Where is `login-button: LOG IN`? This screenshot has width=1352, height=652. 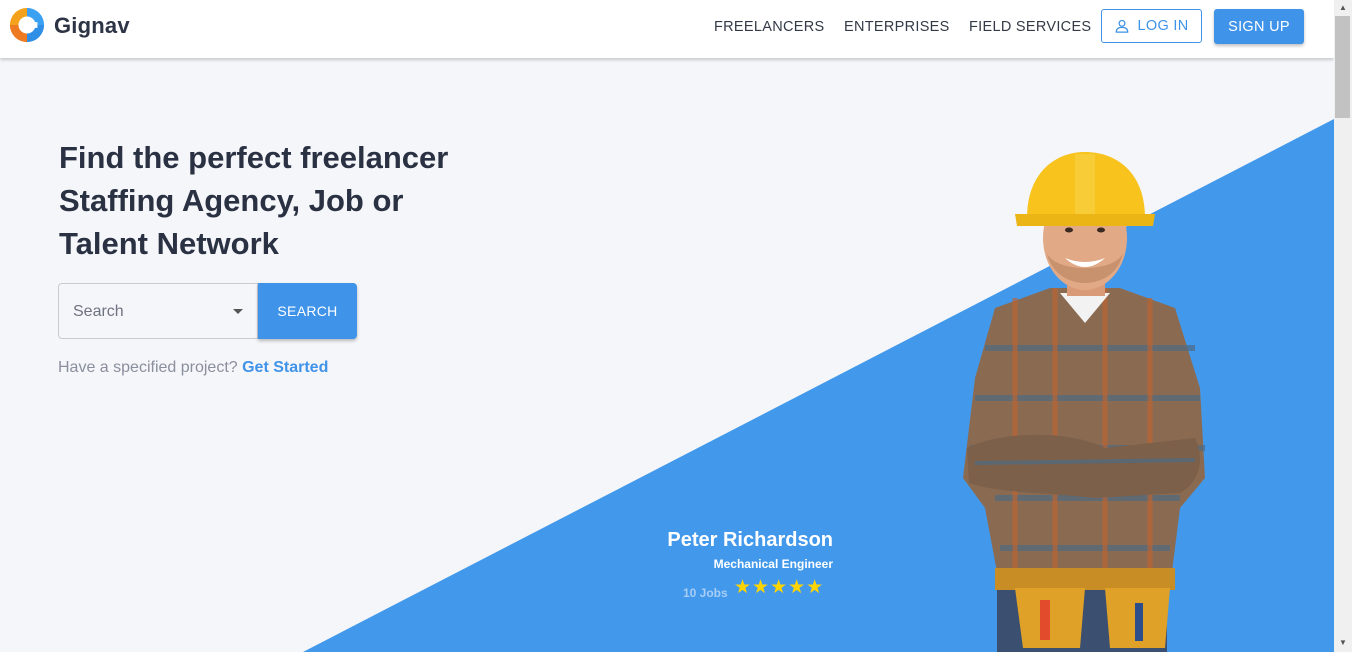
login-button: LOG IN is located at coordinates (1151, 26).